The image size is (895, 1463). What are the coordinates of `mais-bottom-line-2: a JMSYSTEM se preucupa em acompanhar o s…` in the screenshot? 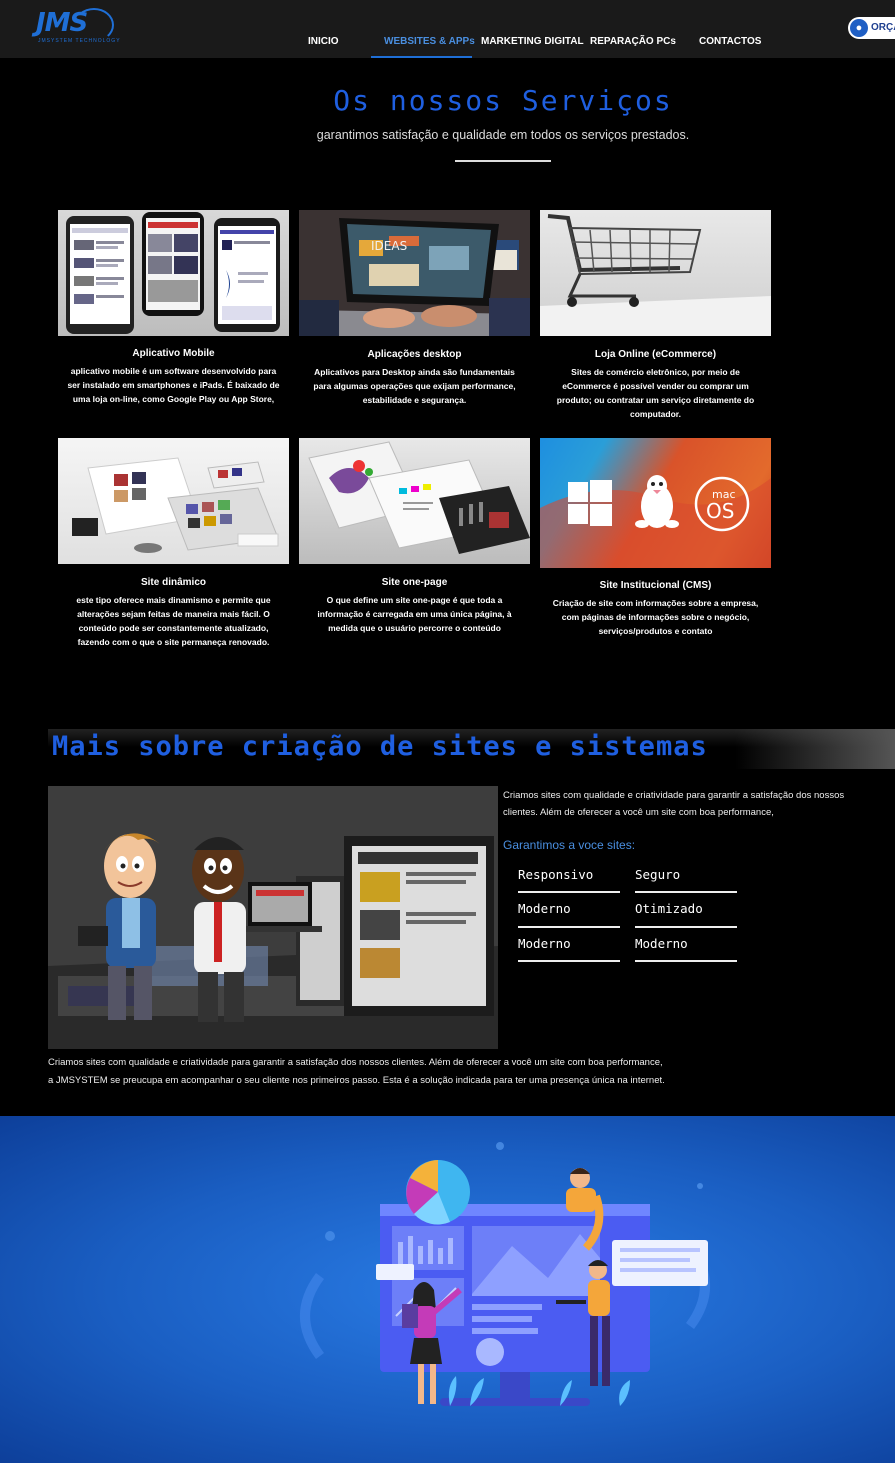 It's located at (356, 1080).